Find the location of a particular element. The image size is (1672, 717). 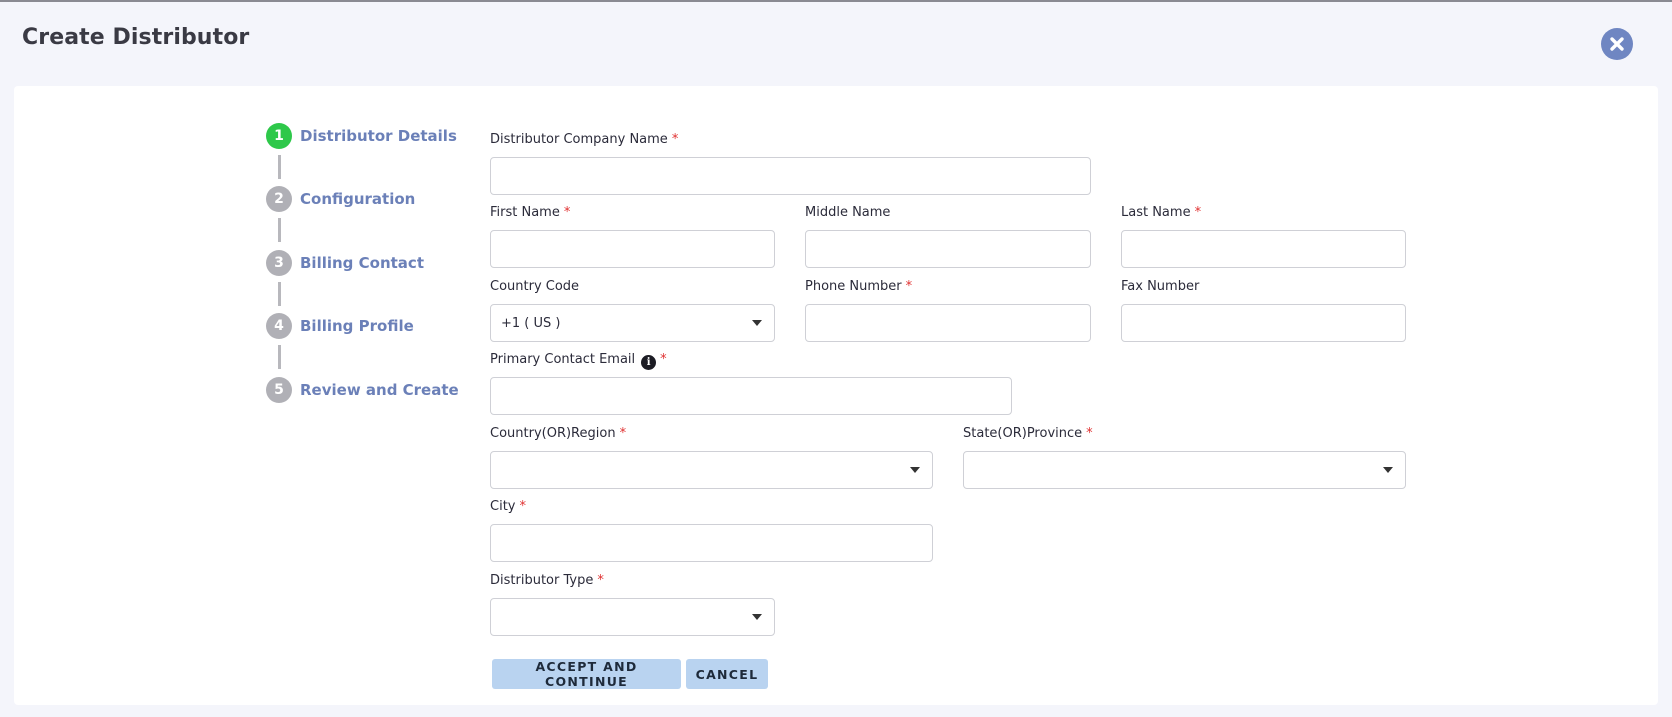

label-text: Country(OR)Region is located at coordinates (553, 433).